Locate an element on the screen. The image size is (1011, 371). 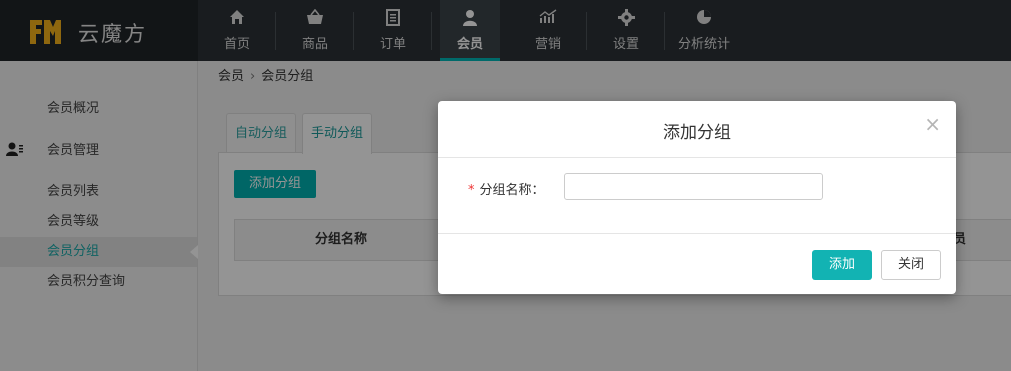
dialog-header: 添加分组 × is located at coordinates (697, 129).